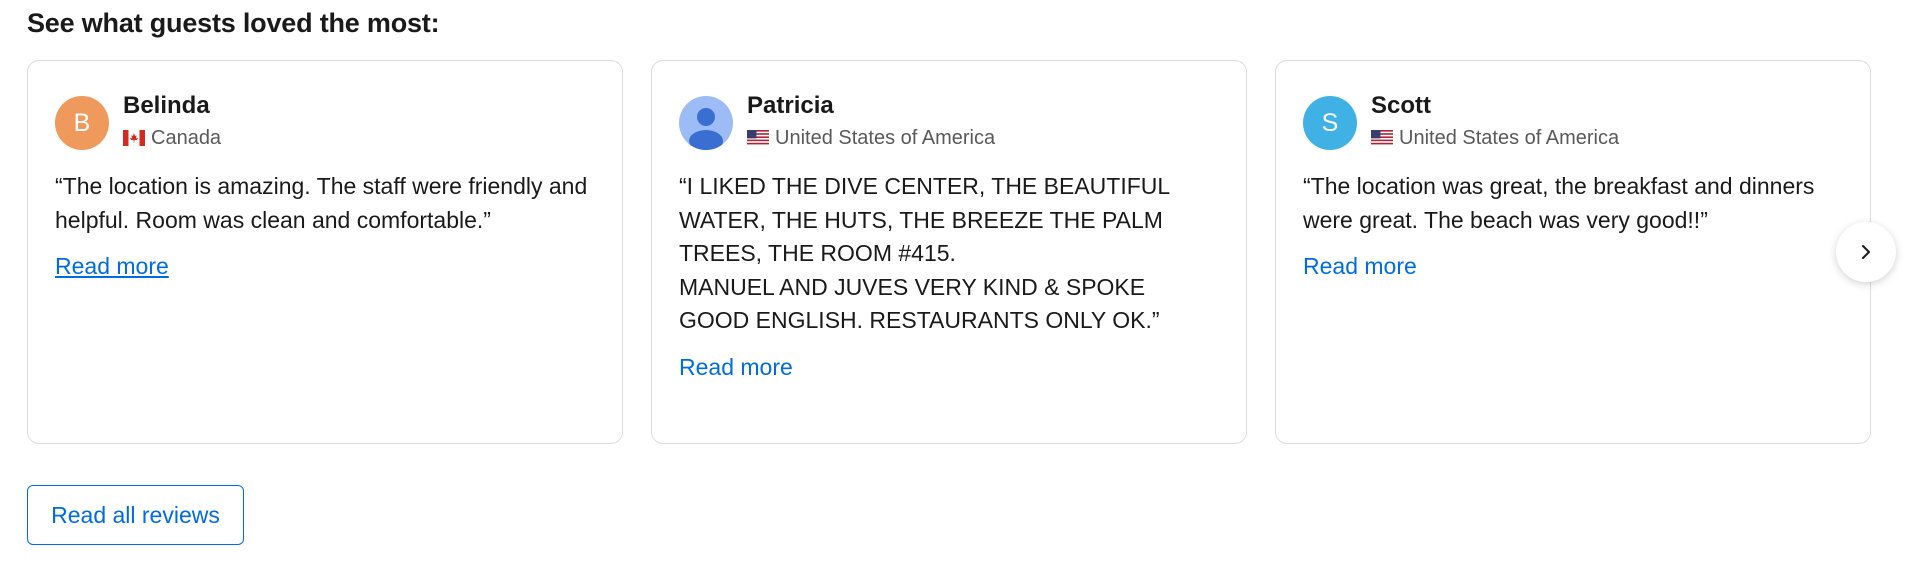 The width and height of the screenshot is (1920, 572). Describe the element at coordinates (790, 105) in the screenshot. I see `reviewer-name: Patricia` at that location.